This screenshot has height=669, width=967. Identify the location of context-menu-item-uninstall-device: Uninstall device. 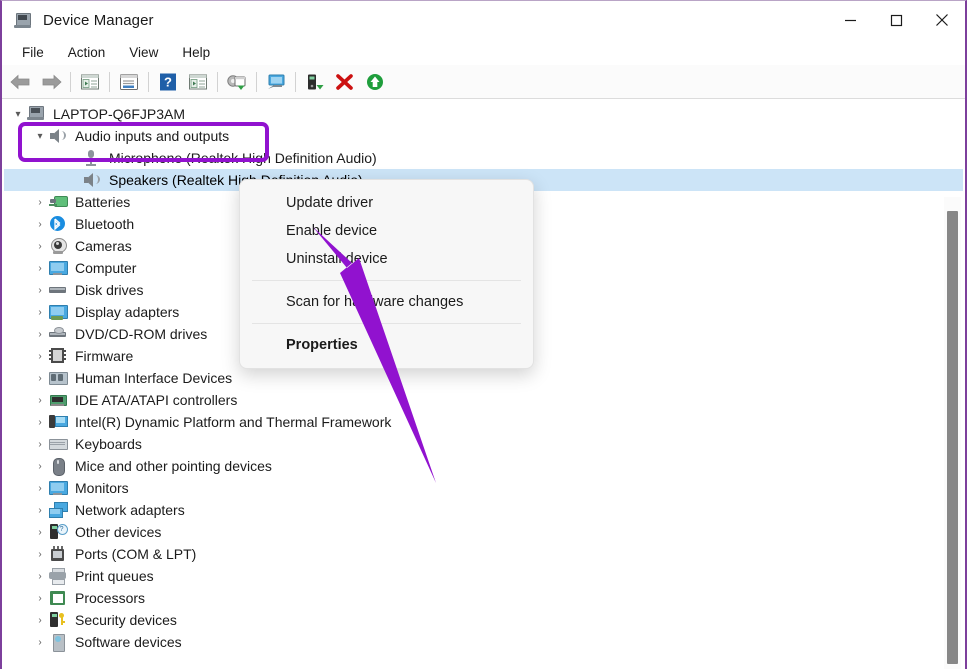
(386, 259).